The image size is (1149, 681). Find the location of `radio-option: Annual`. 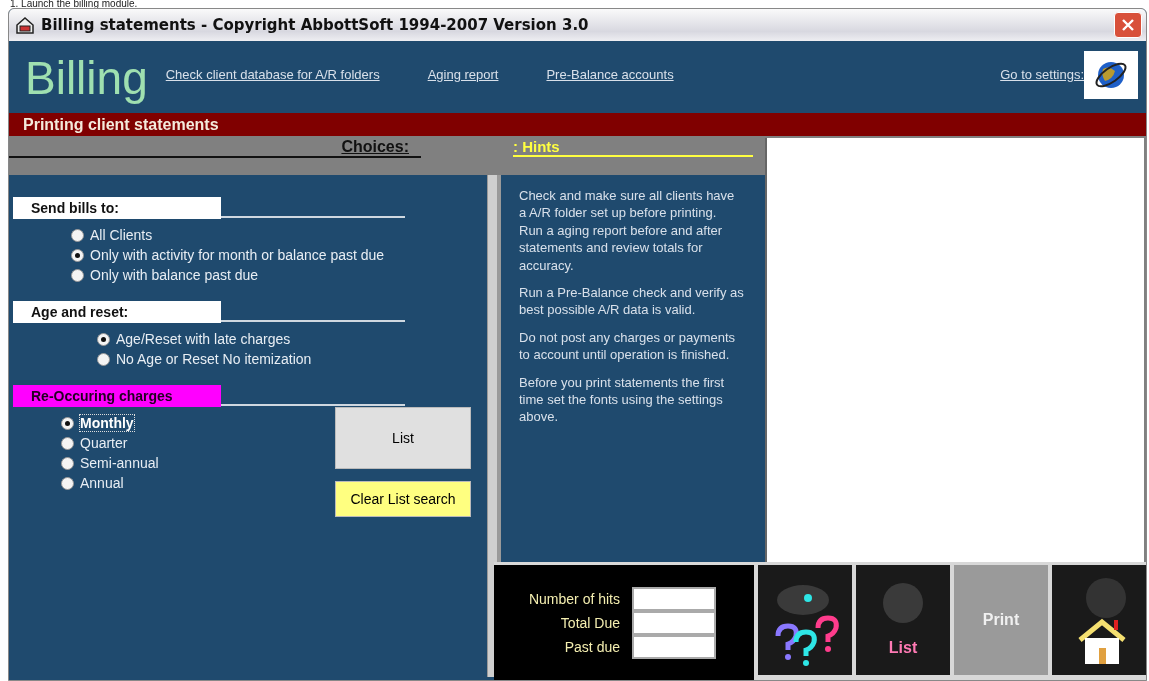

radio-option: Annual is located at coordinates (110, 483).